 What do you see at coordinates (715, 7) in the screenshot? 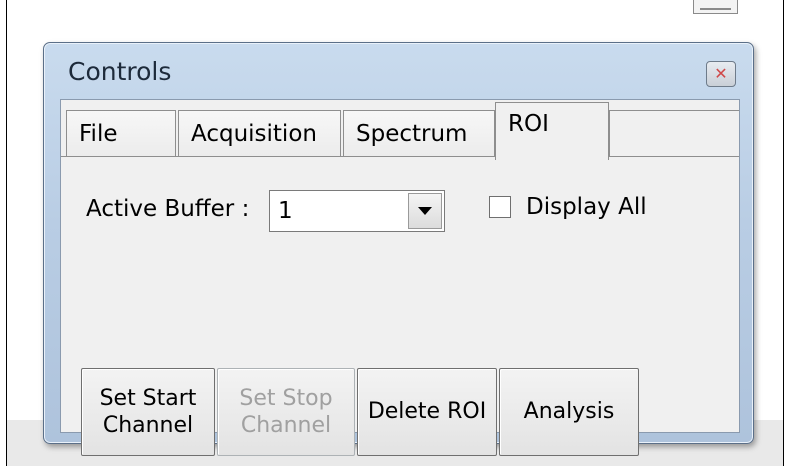
I see `background-window-edge` at bounding box center [715, 7].